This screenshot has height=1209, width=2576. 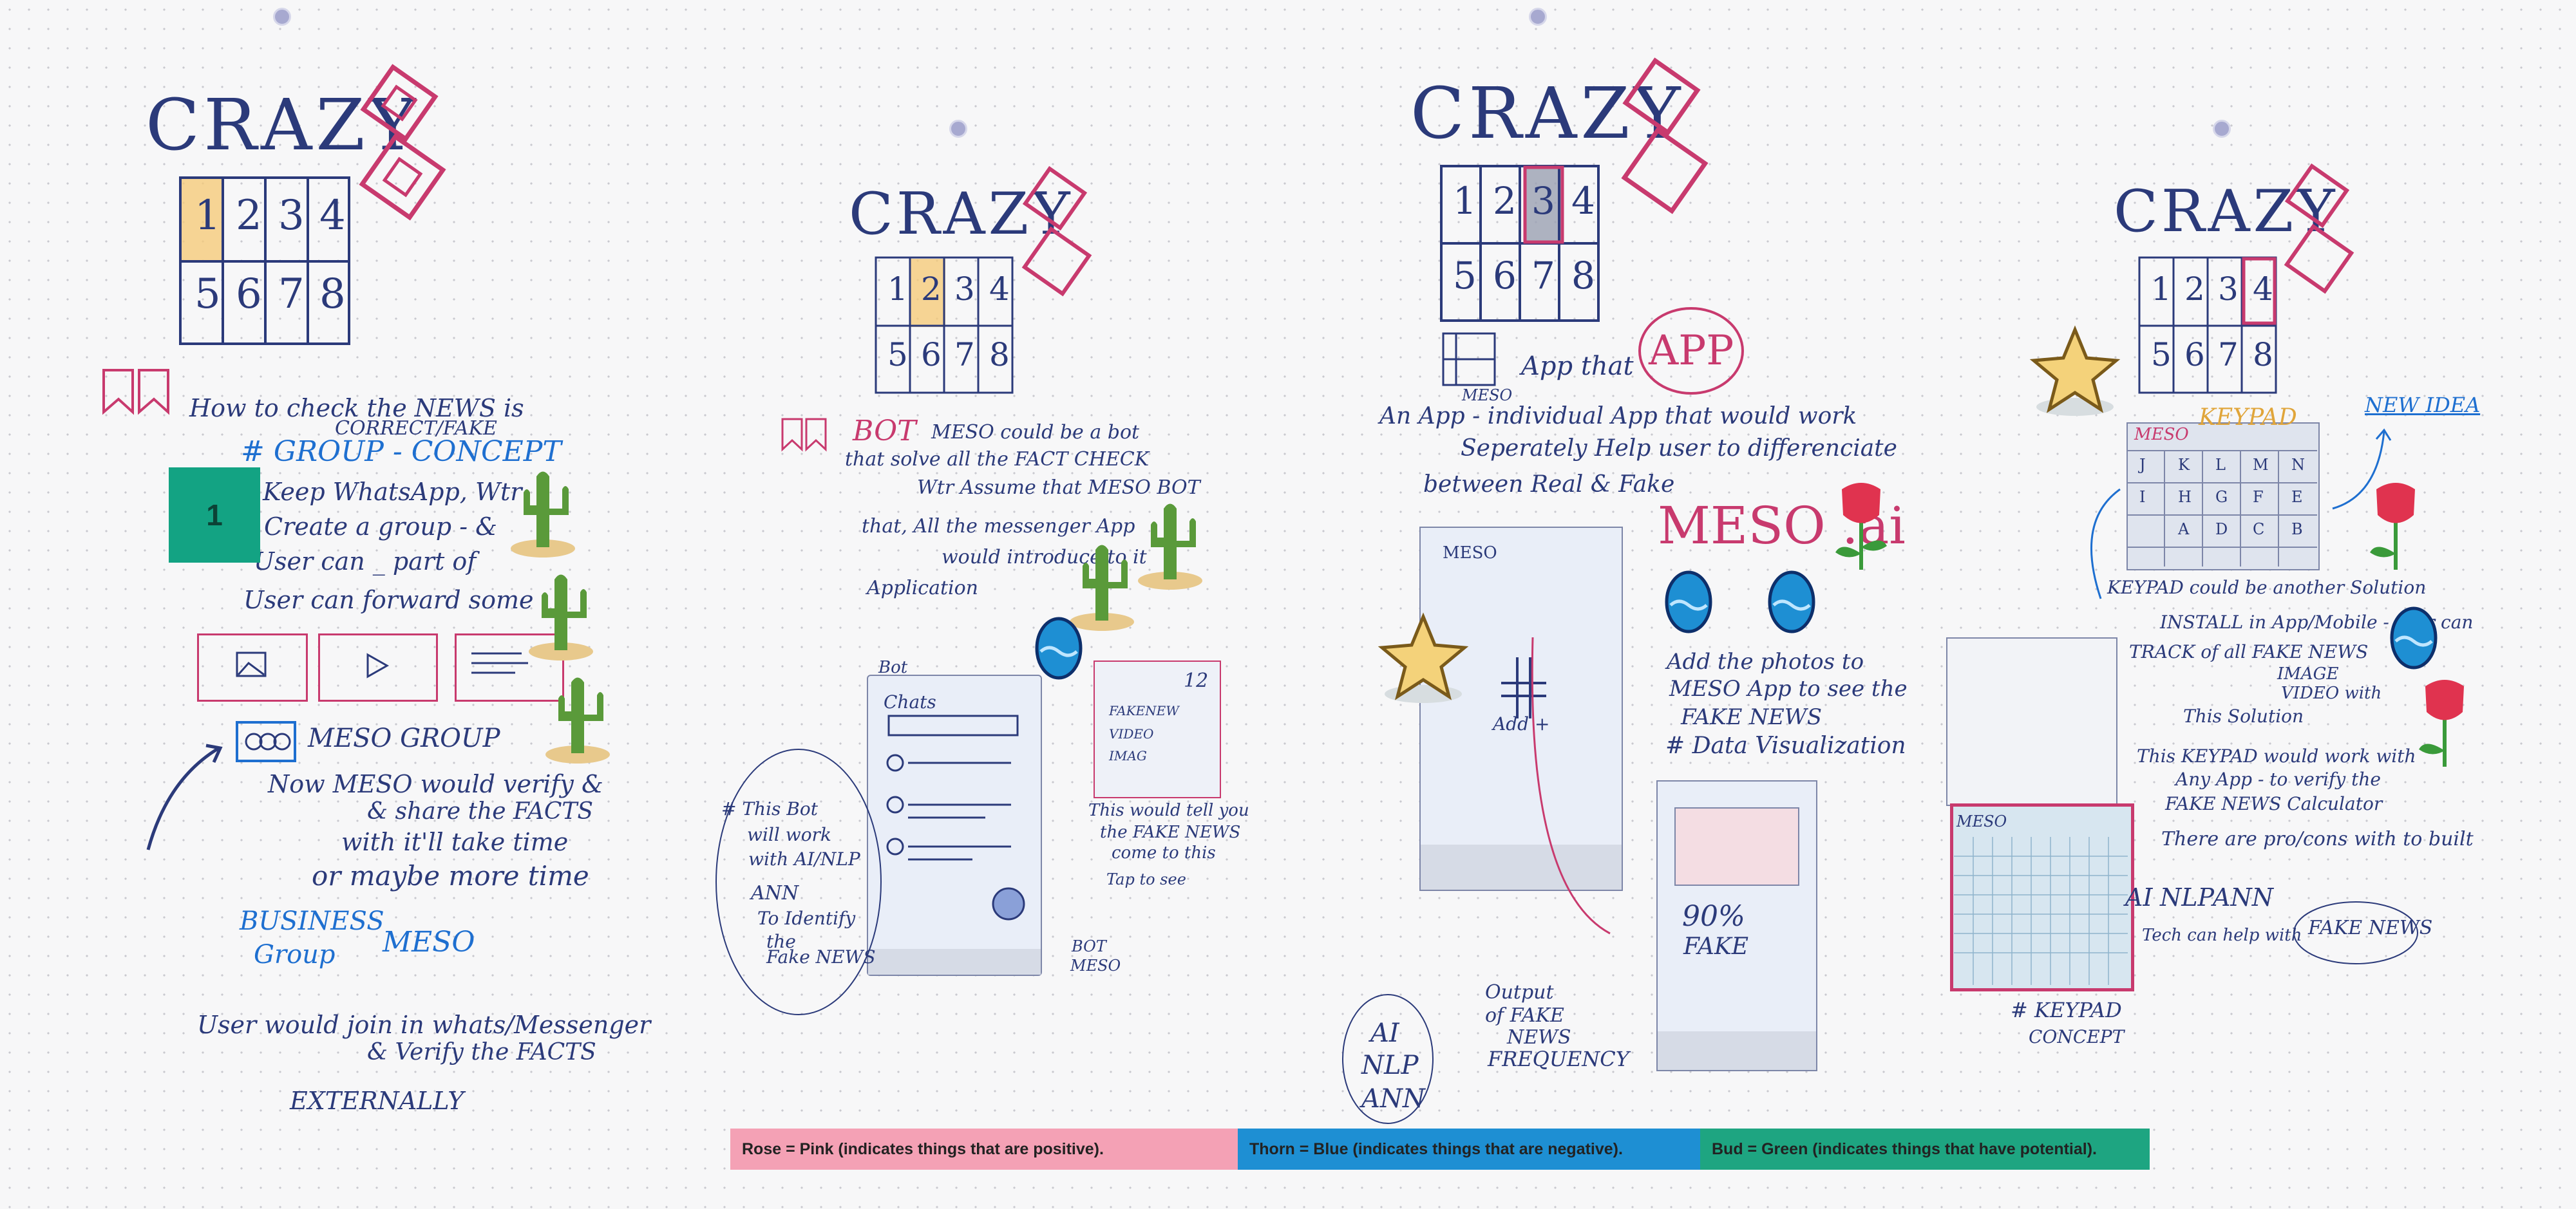 What do you see at coordinates (1146, 879) in the screenshot?
I see `note-line: Tap to see` at bounding box center [1146, 879].